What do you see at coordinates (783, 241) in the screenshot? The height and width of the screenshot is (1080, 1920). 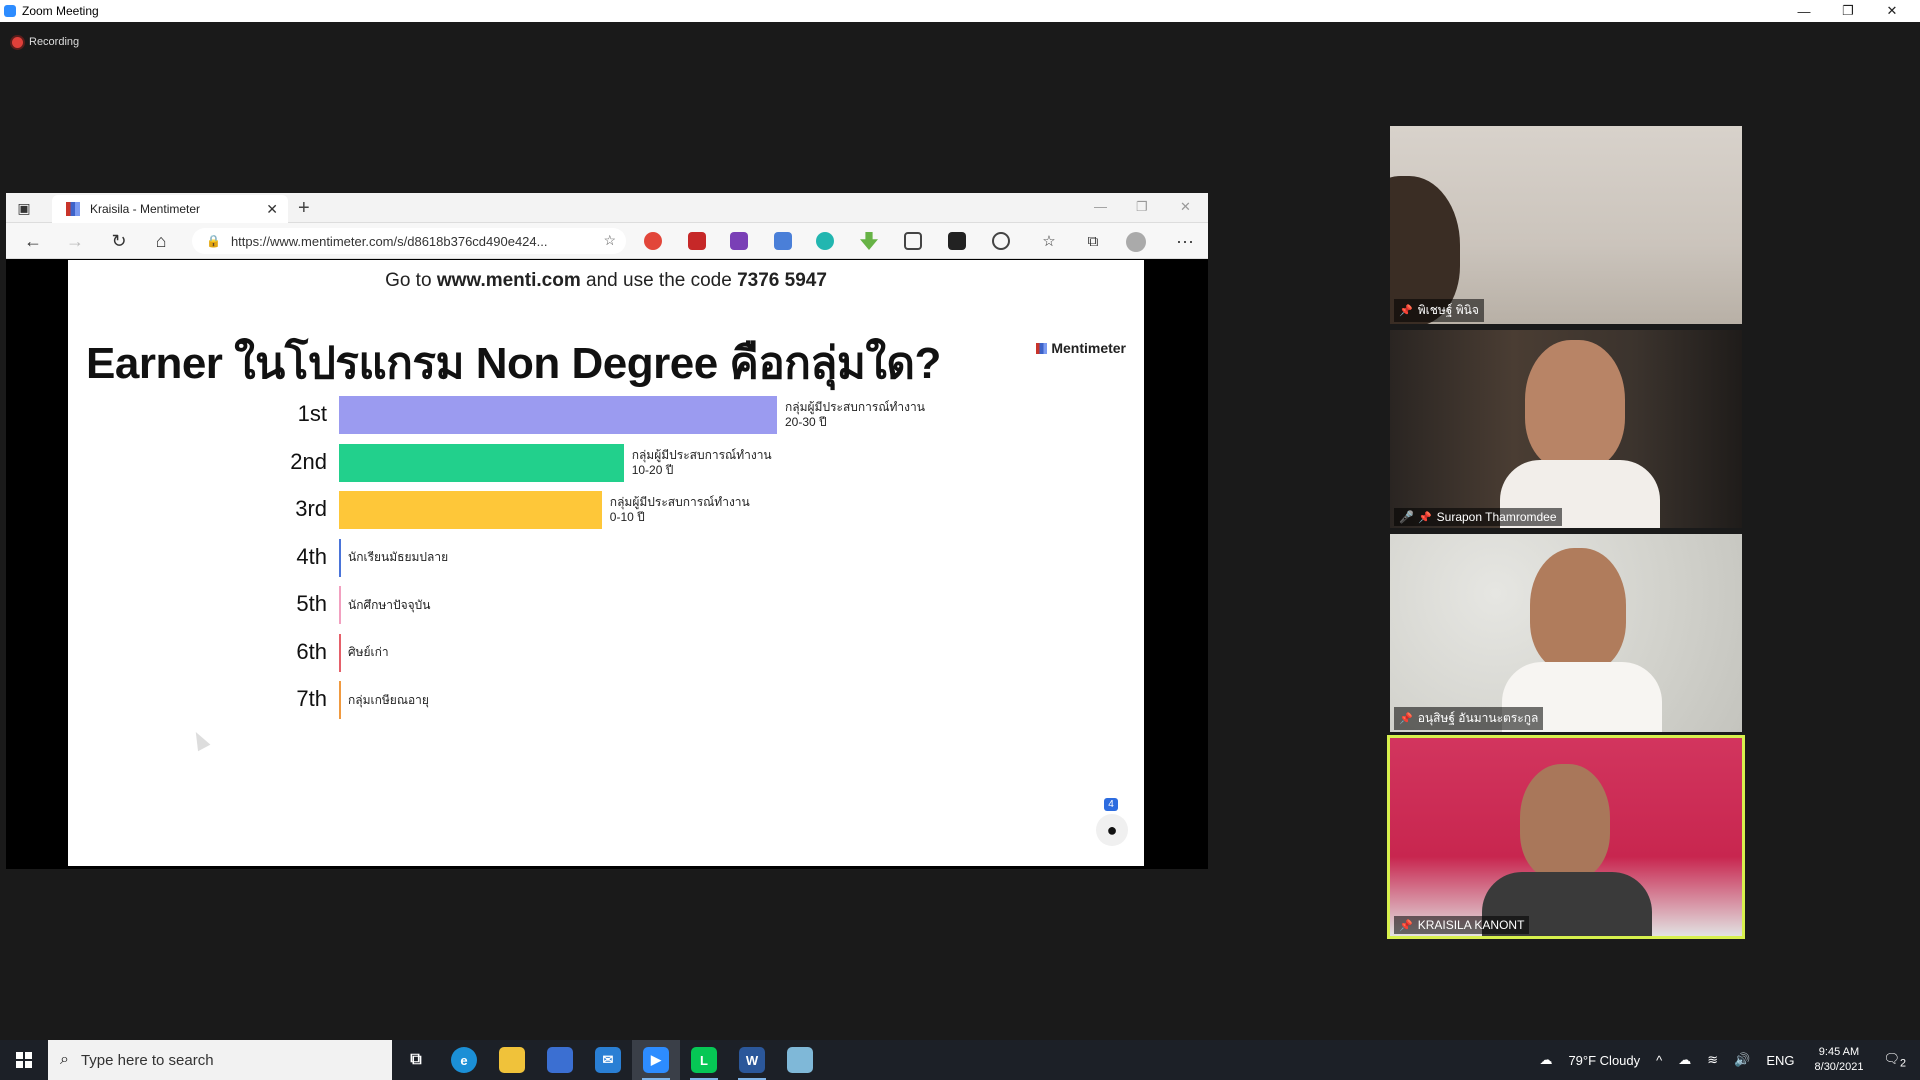 I see `translate-icon` at bounding box center [783, 241].